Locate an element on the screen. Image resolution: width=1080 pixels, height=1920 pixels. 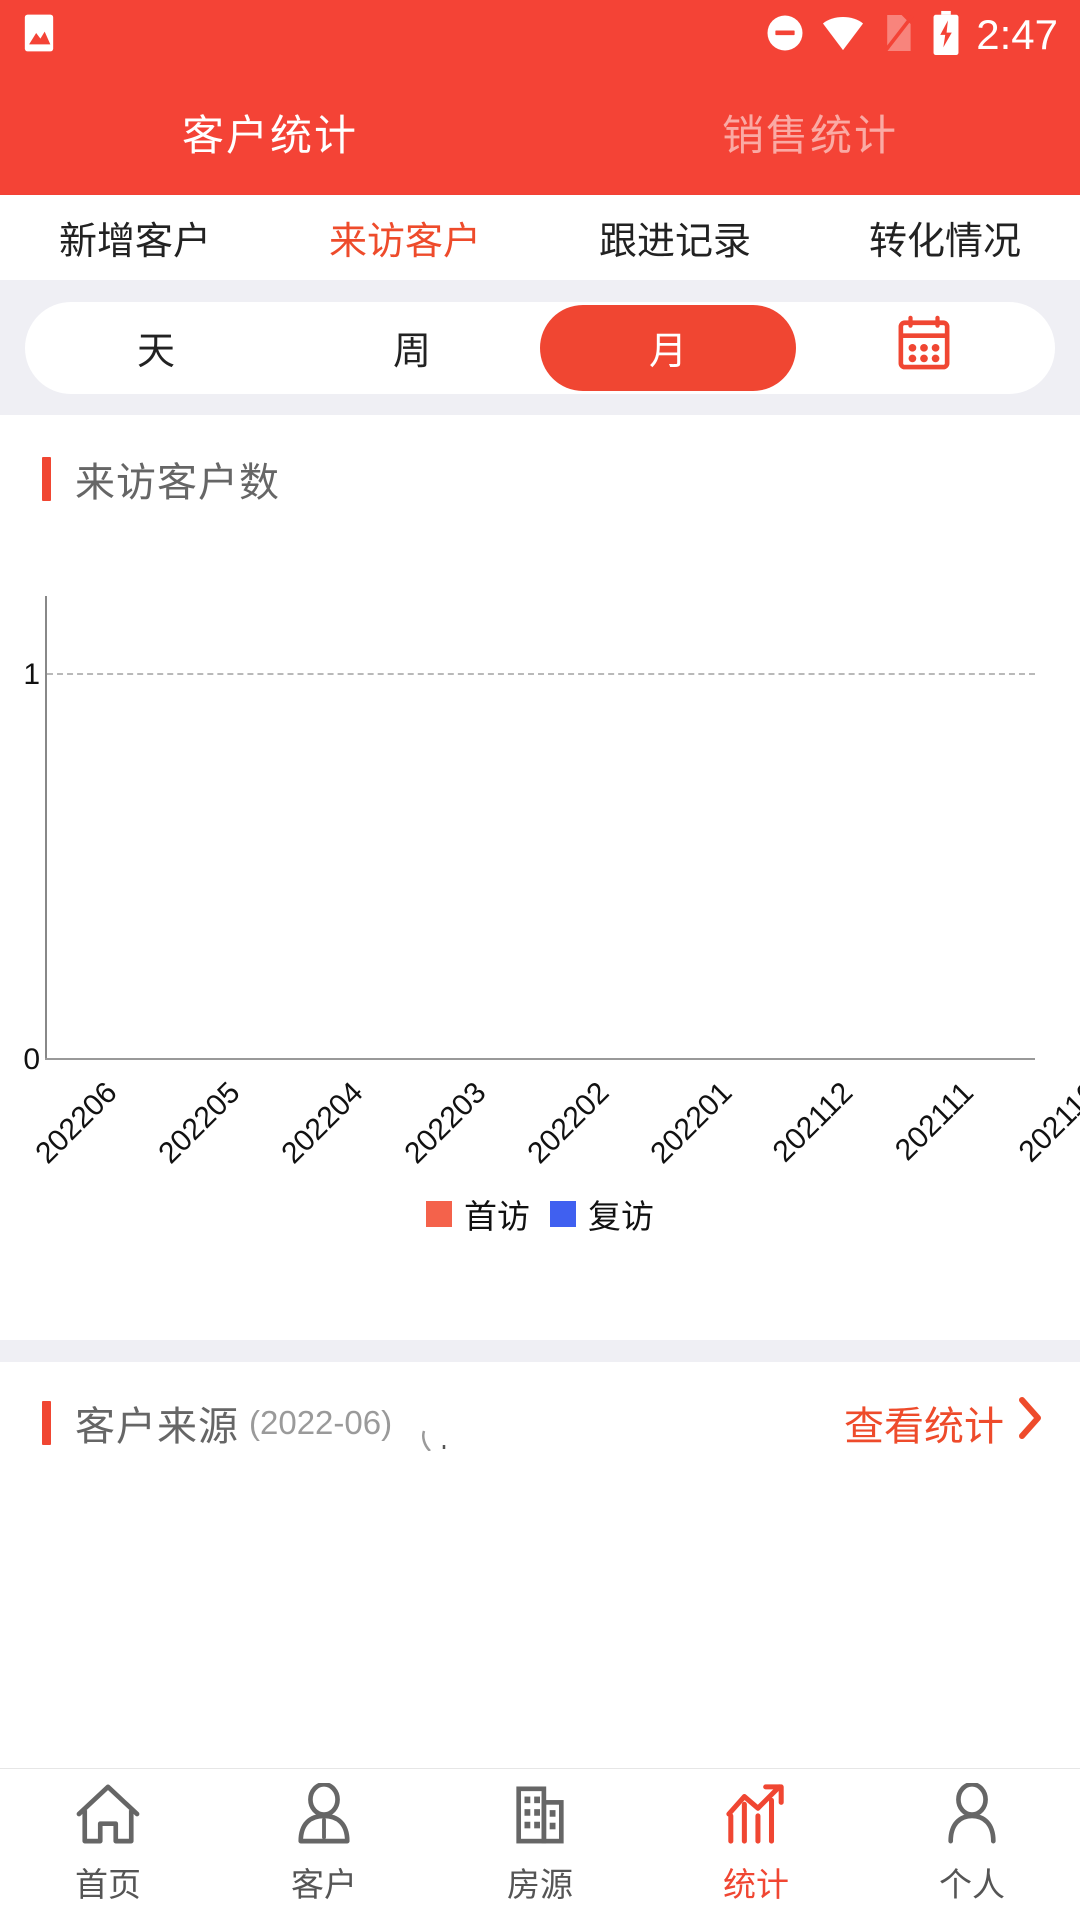
pie-chart-legend-stub is located at coordinates (434, 1428).